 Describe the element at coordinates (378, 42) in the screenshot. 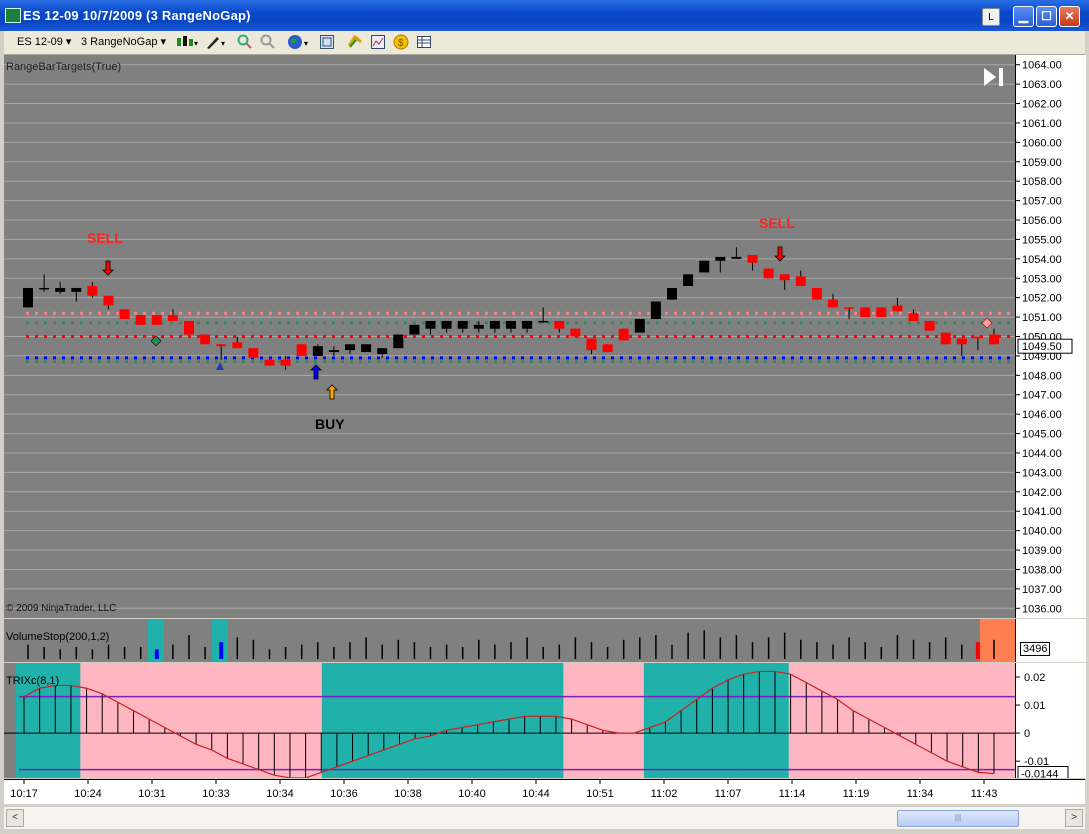

I see `indicators-icon` at that location.